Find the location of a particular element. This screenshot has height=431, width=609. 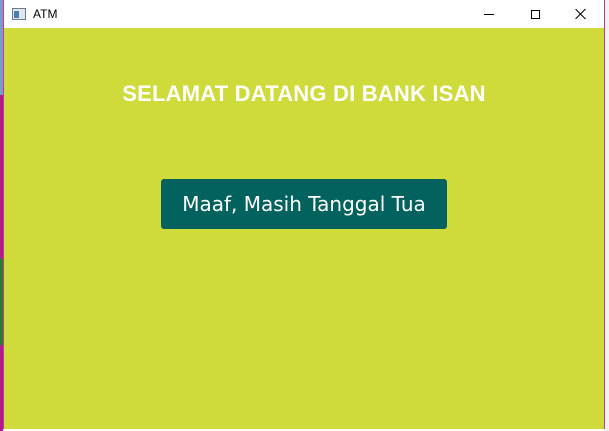

minimize-button is located at coordinates (489, 14).